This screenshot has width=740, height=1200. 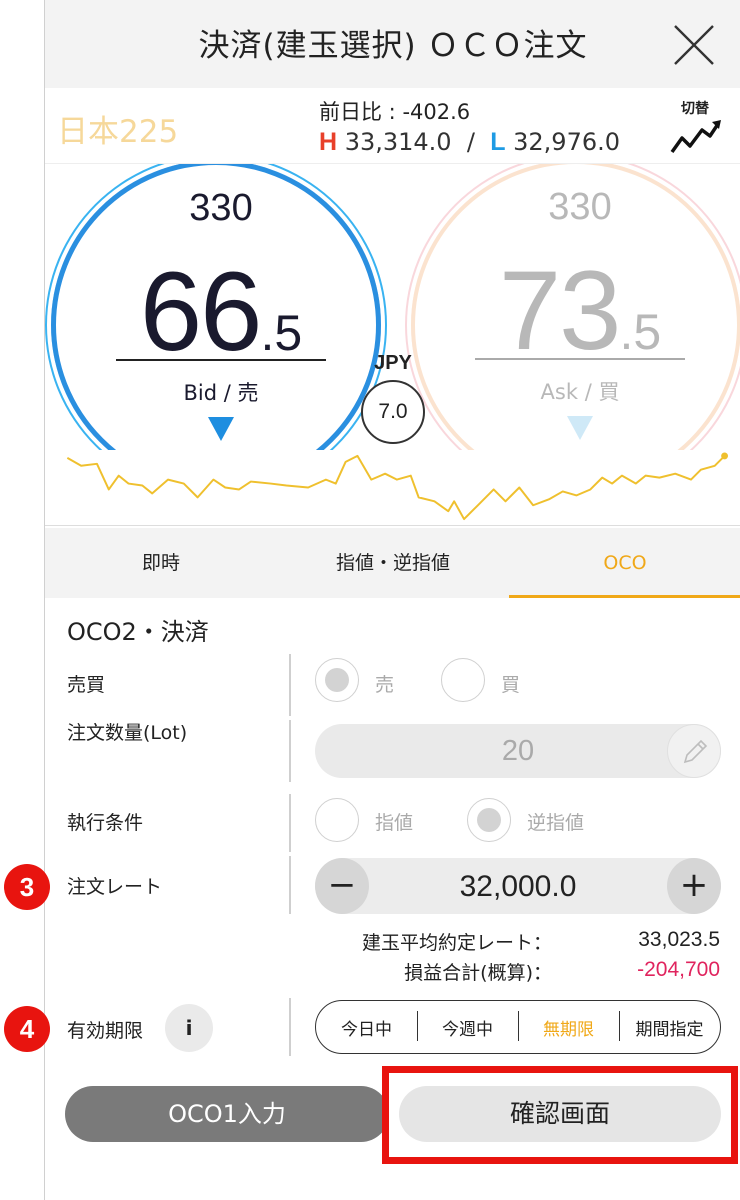 I want to click on ask-down-arrow-icon, so click(x=580, y=428).